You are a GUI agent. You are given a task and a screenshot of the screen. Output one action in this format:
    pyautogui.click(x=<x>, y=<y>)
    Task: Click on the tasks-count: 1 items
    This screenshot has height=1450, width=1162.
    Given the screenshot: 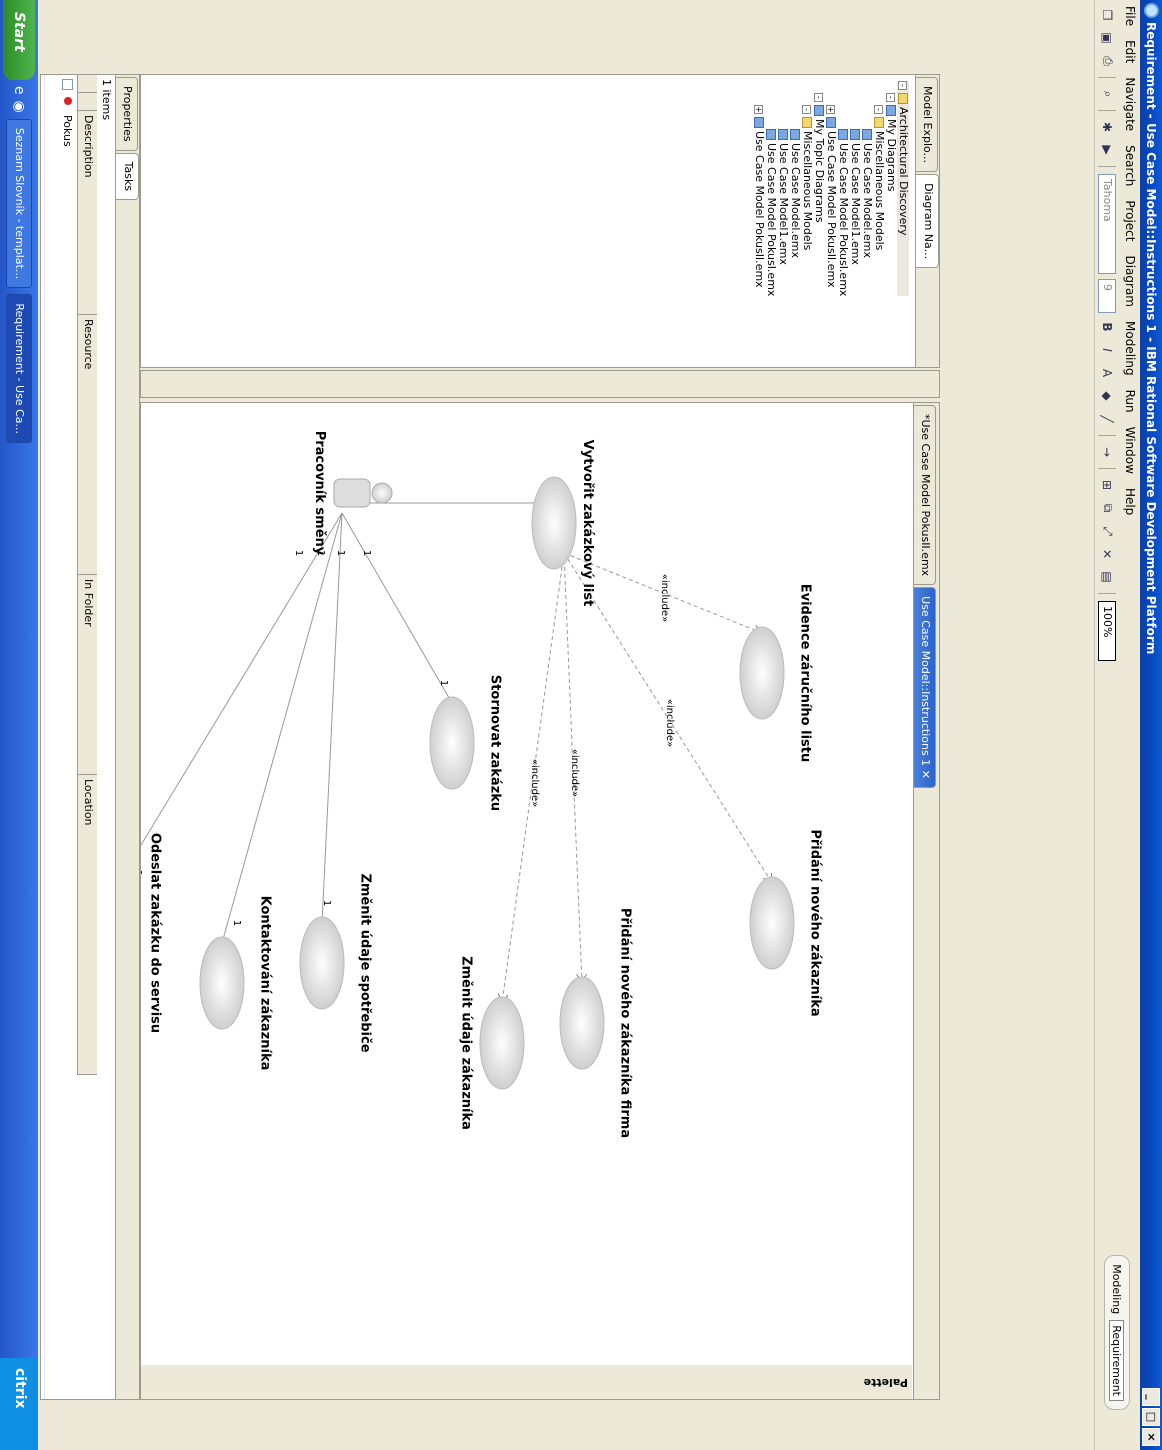 What is the action you would take?
    pyautogui.click(x=106, y=100)
    